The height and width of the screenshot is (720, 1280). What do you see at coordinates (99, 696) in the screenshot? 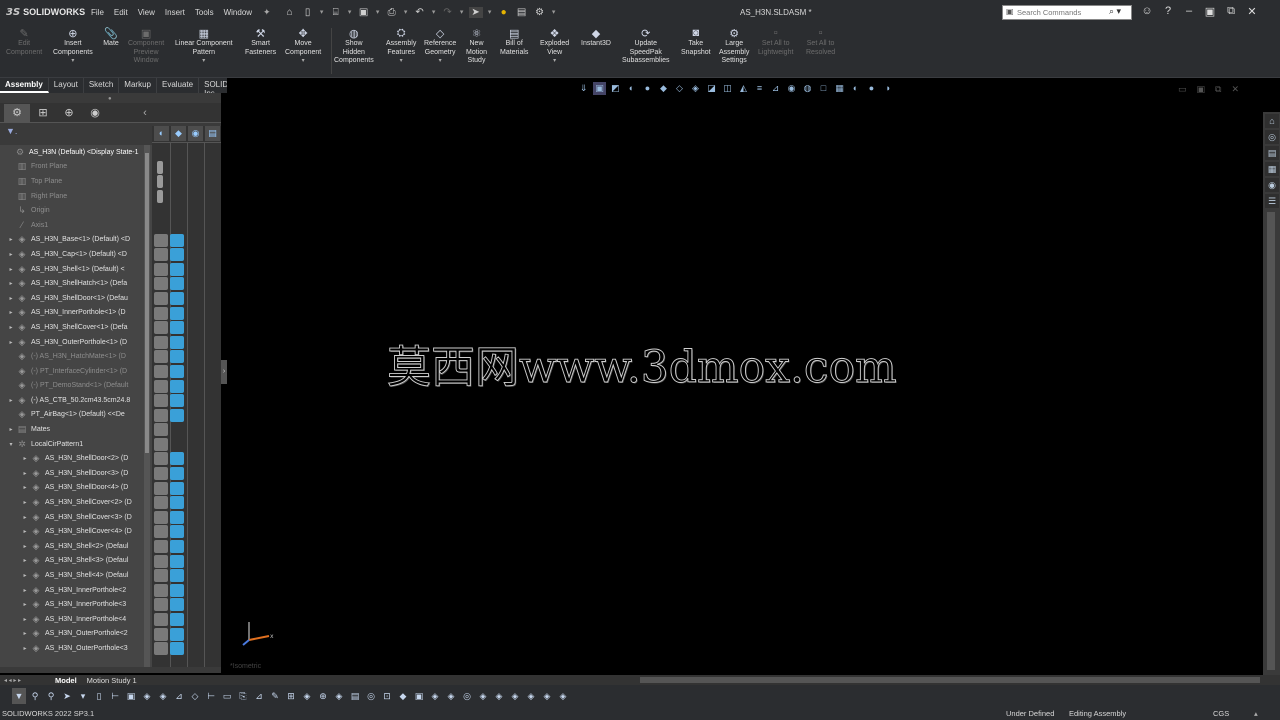
I see `selection-filter-icon: ▯` at bounding box center [99, 696].